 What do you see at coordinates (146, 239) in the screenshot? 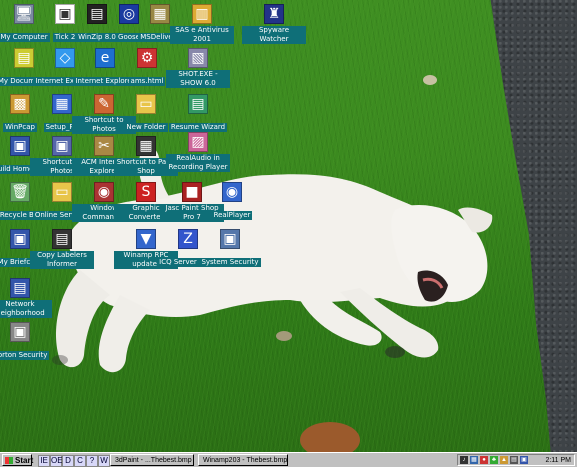
I see `download-icon: ▼` at bounding box center [146, 239].